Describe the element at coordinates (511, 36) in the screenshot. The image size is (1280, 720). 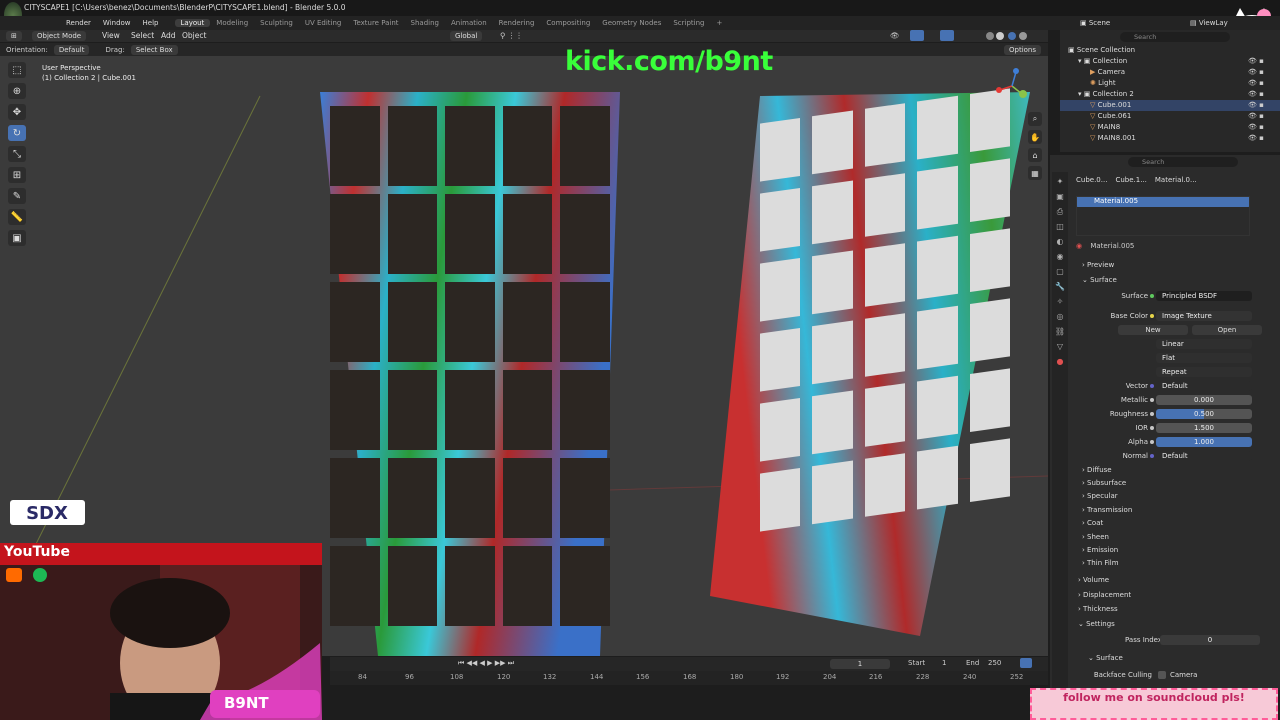
I see `snap-icon: ⚲ ⋮⋮` at that location.